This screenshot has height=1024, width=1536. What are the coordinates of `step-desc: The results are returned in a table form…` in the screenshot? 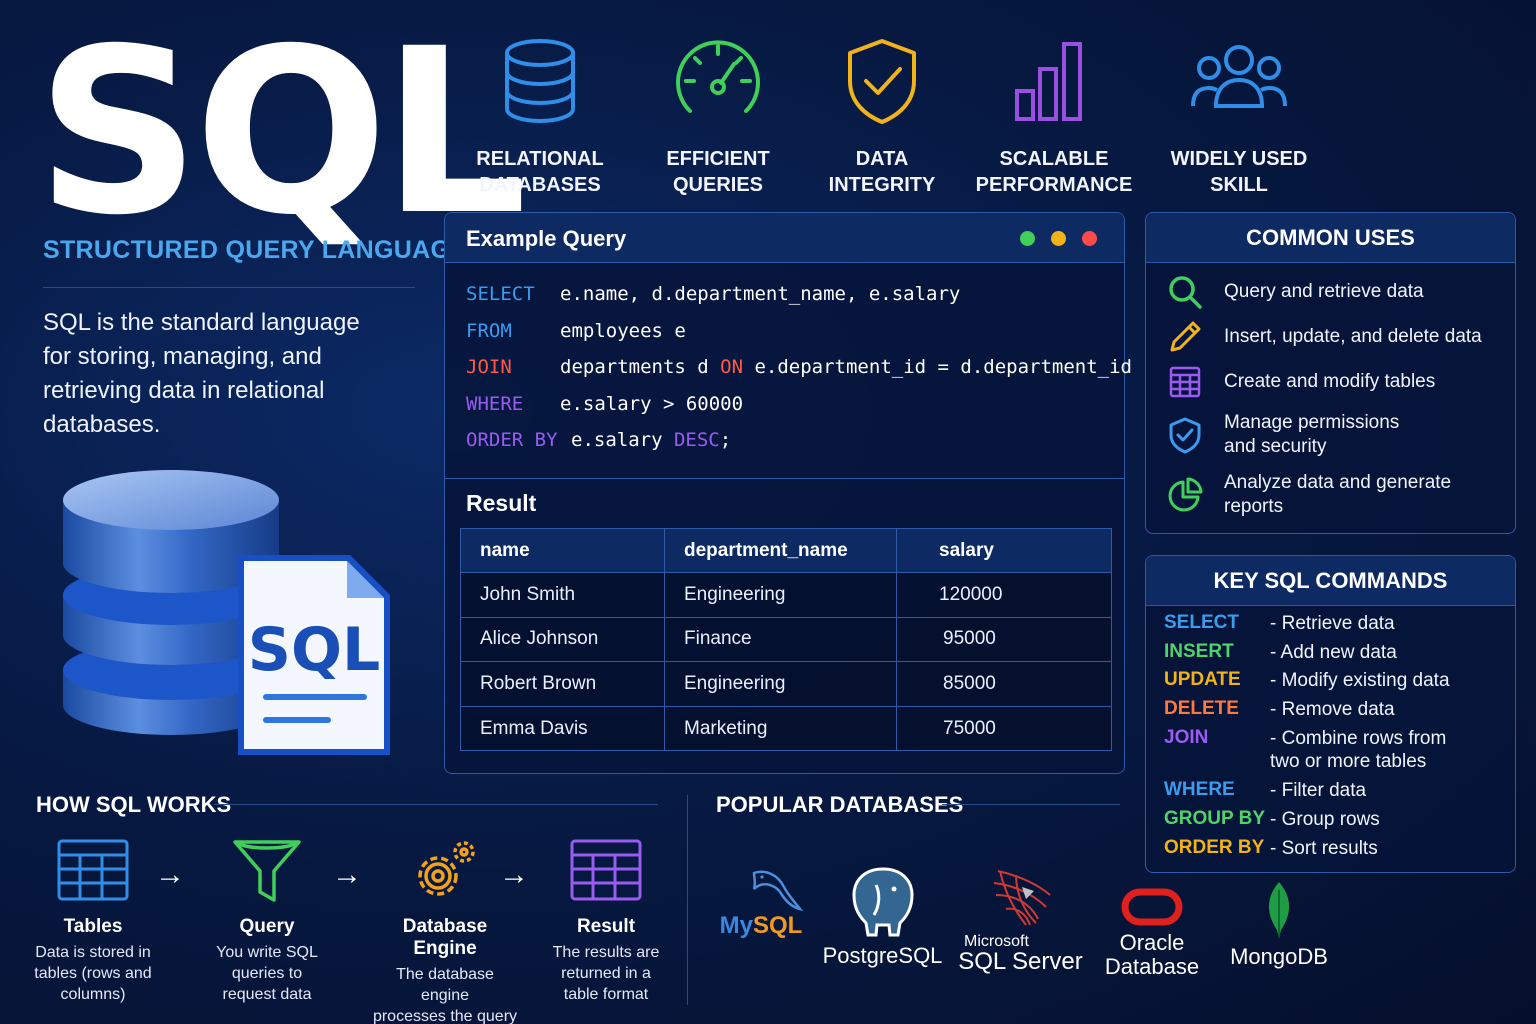 It's located at (606, 973).